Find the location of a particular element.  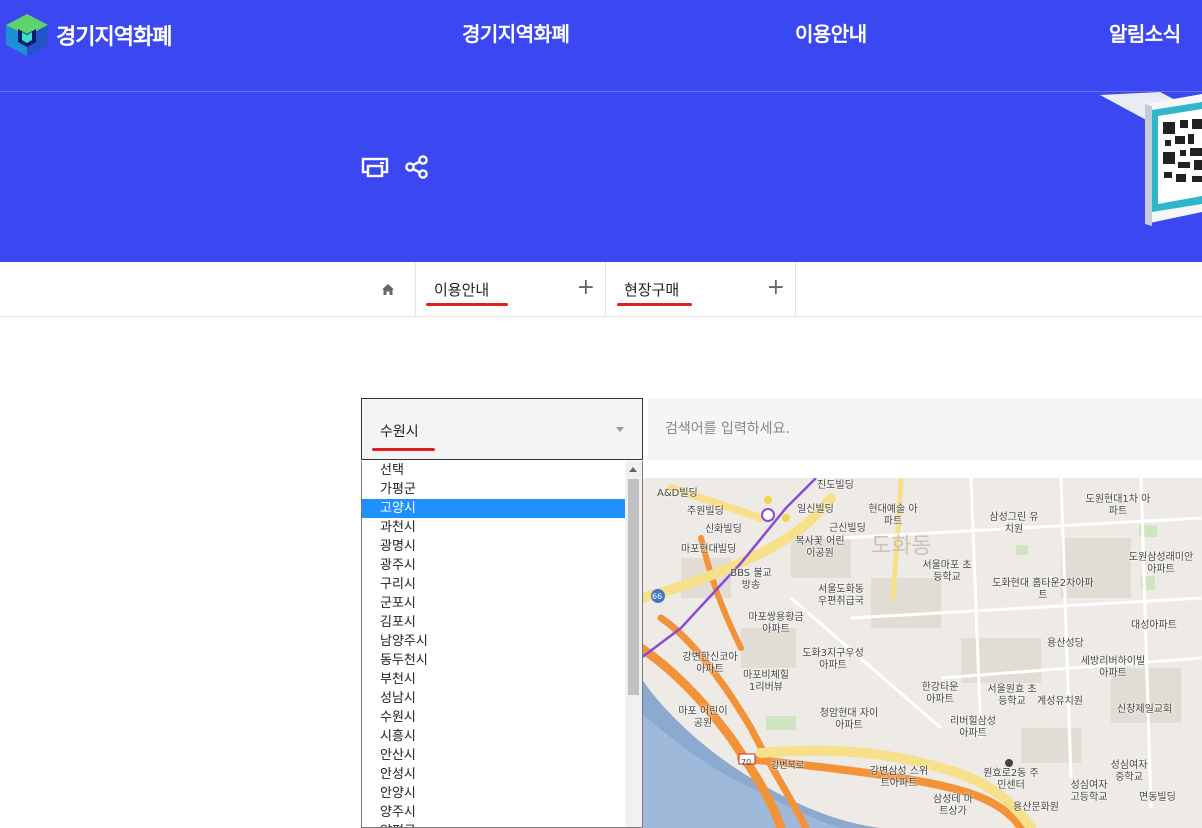

breadcrumb-item-usage-guide: 이용안내 + is located at coordinates (511, 289).